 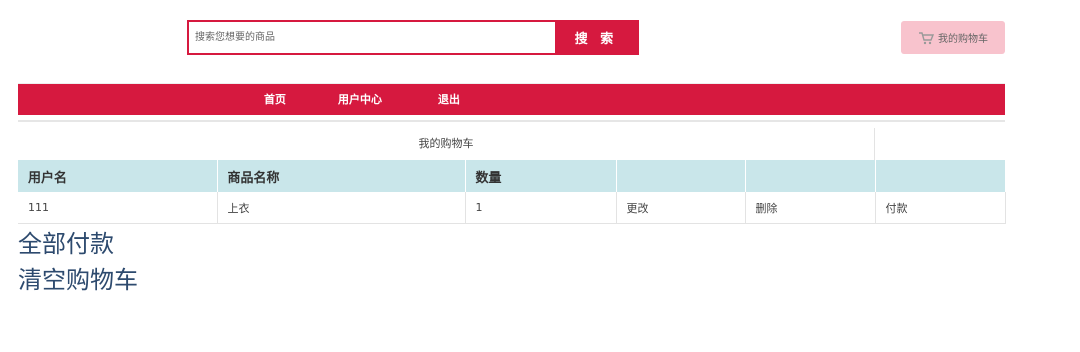 I want to click on search-bar: 搜 索, so click(x=413, y=37).